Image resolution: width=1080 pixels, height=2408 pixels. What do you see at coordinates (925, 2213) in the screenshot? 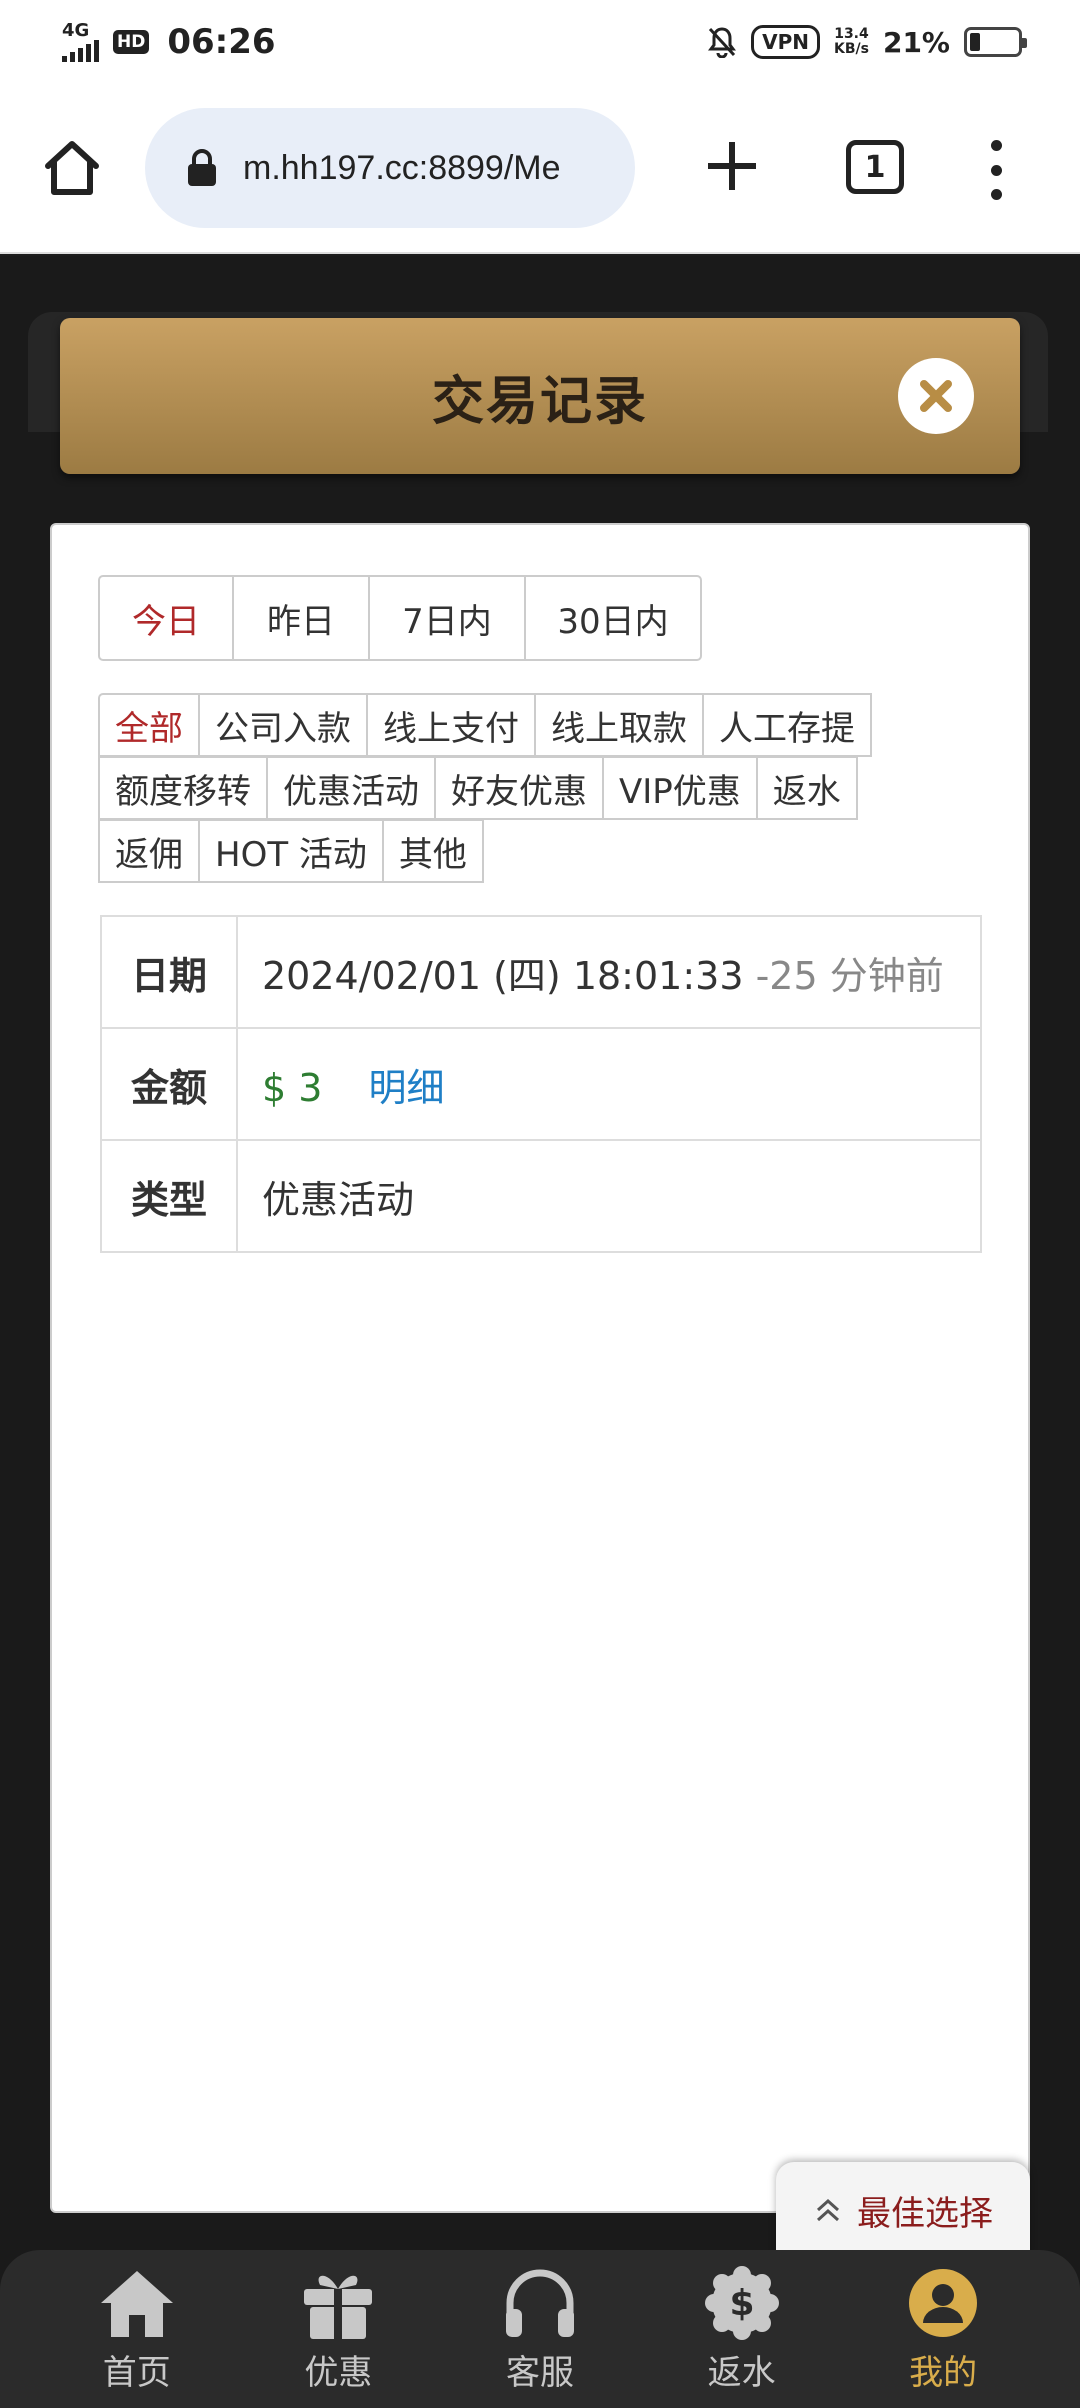
I see `best-choice-label: 最佳选择` at bounding box center [925, 2213].